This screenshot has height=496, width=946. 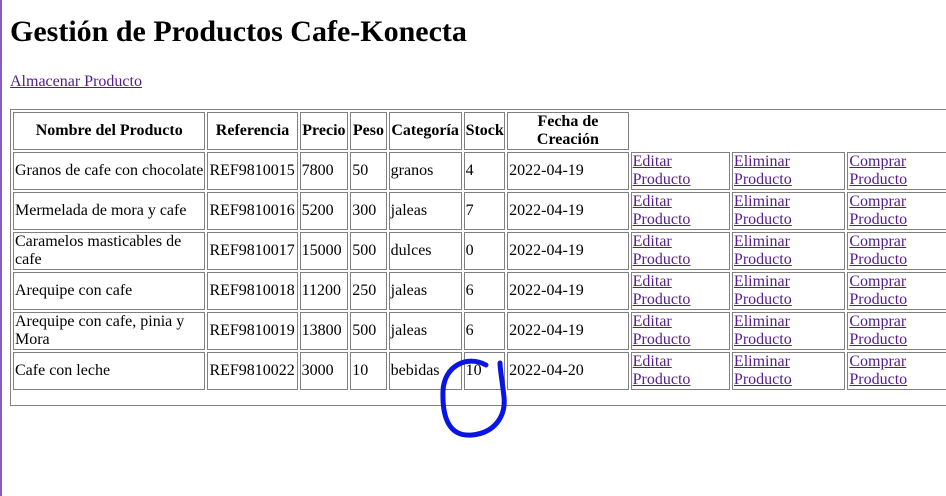 What do you see at coordinates (109, 371) in the screenshot?
I see `product-name-cell: Cafe con leche` at bounding box center [109, 371].